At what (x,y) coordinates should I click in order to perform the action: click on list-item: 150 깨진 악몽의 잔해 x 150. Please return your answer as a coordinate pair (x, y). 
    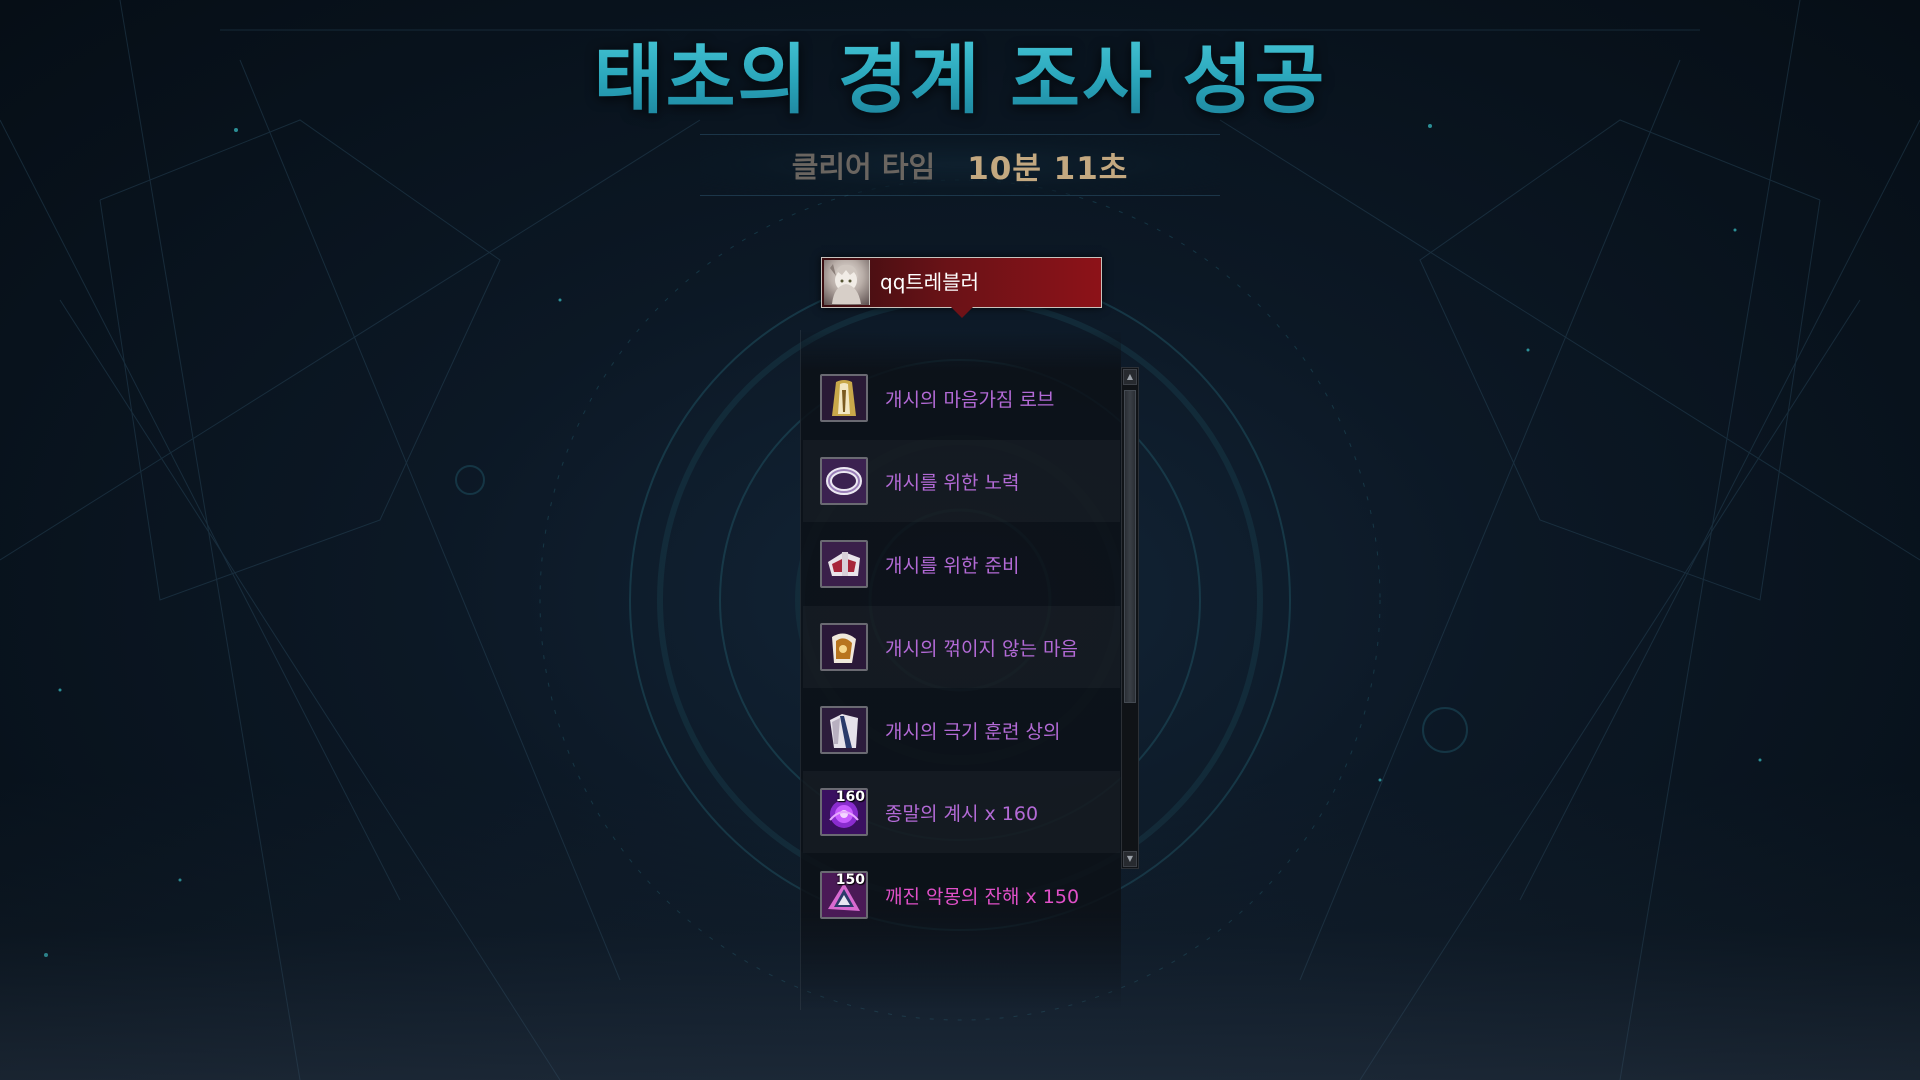
    Looking at the image, I should click on (961, 895).